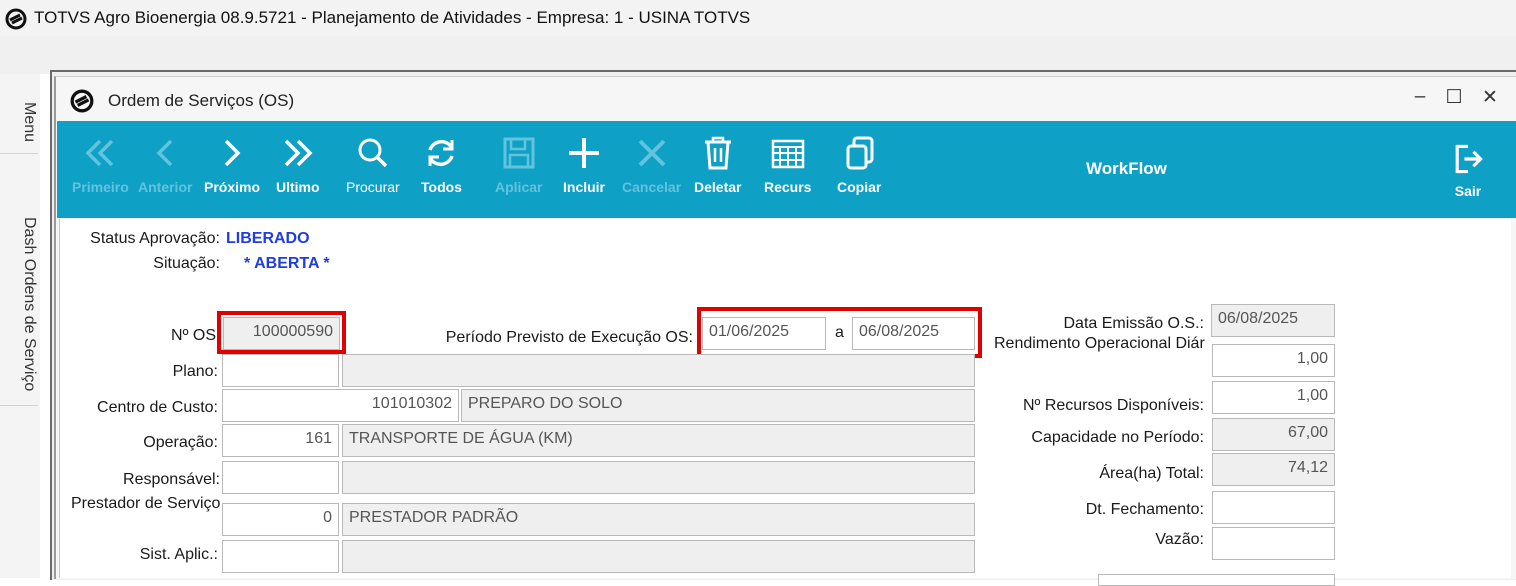  I want to click on numero-os-label: Nº OS, so click(193, 335).